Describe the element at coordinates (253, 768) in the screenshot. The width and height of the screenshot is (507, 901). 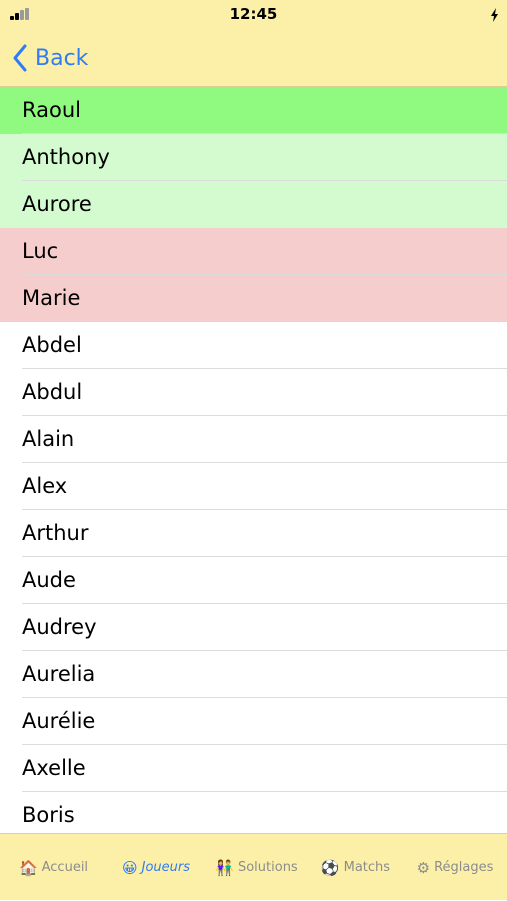
I see `player-row: Axelle` at that location.